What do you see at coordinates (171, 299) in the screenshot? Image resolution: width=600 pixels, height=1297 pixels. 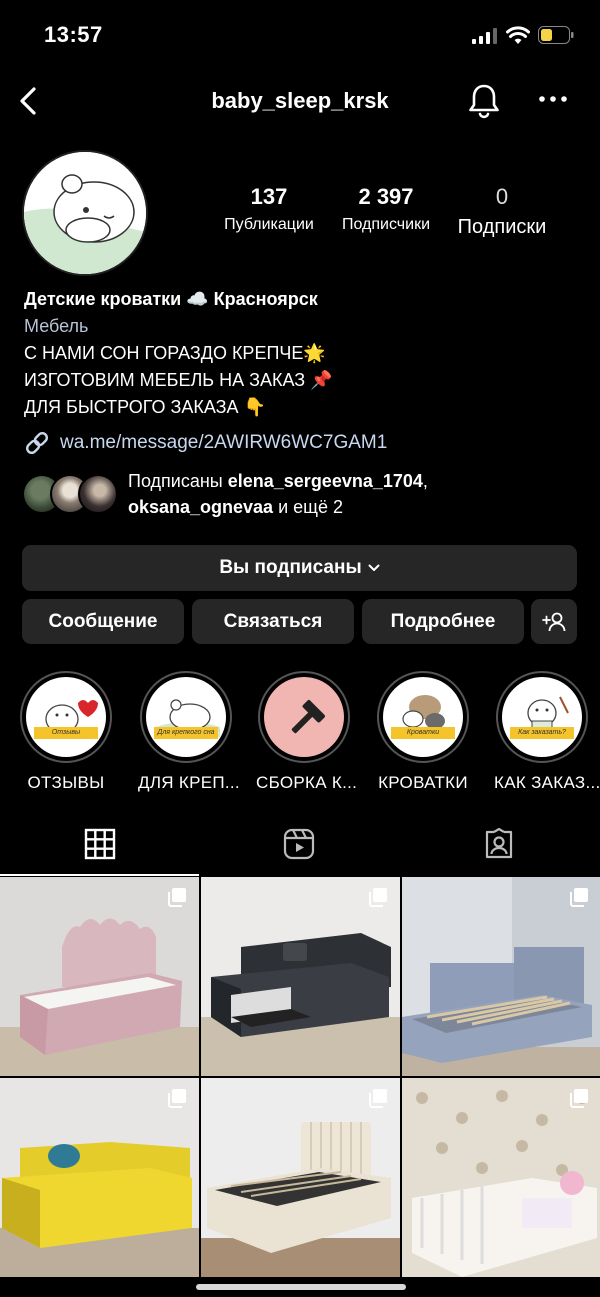 I see `profile-display-name: Детские кроватки ☁️ Красноярск` at bounding box center [171, 299].